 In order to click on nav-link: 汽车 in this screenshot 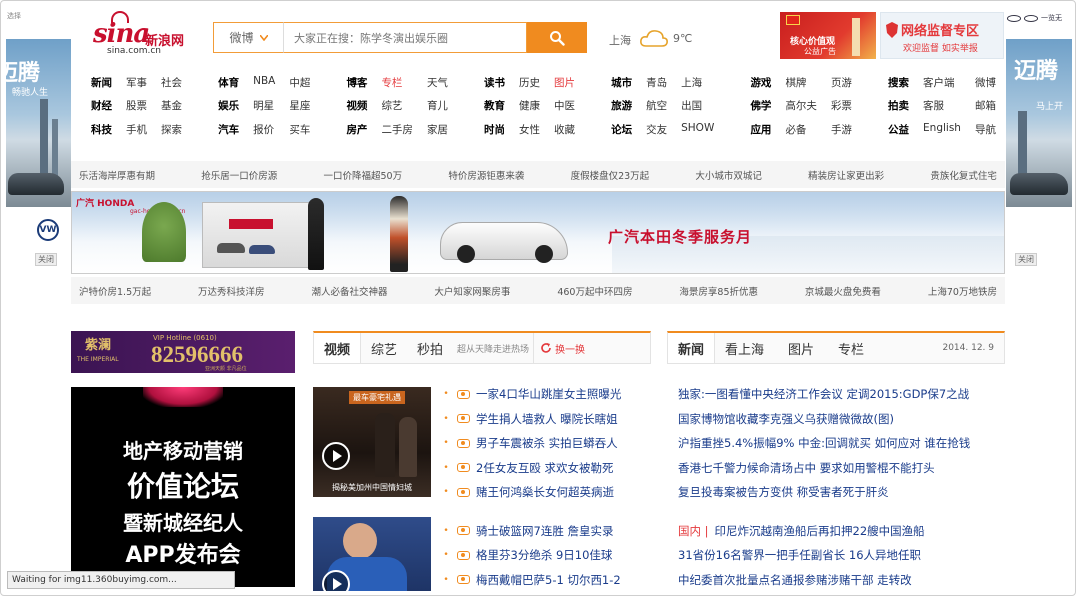, I will do `click(228, 129)`.